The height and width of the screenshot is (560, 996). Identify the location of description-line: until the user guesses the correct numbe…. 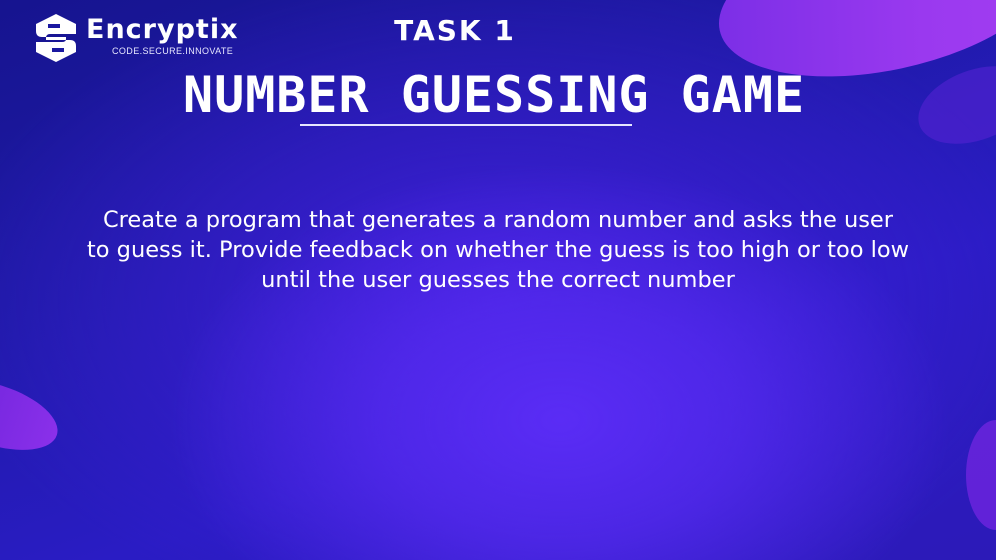
(498, 280).